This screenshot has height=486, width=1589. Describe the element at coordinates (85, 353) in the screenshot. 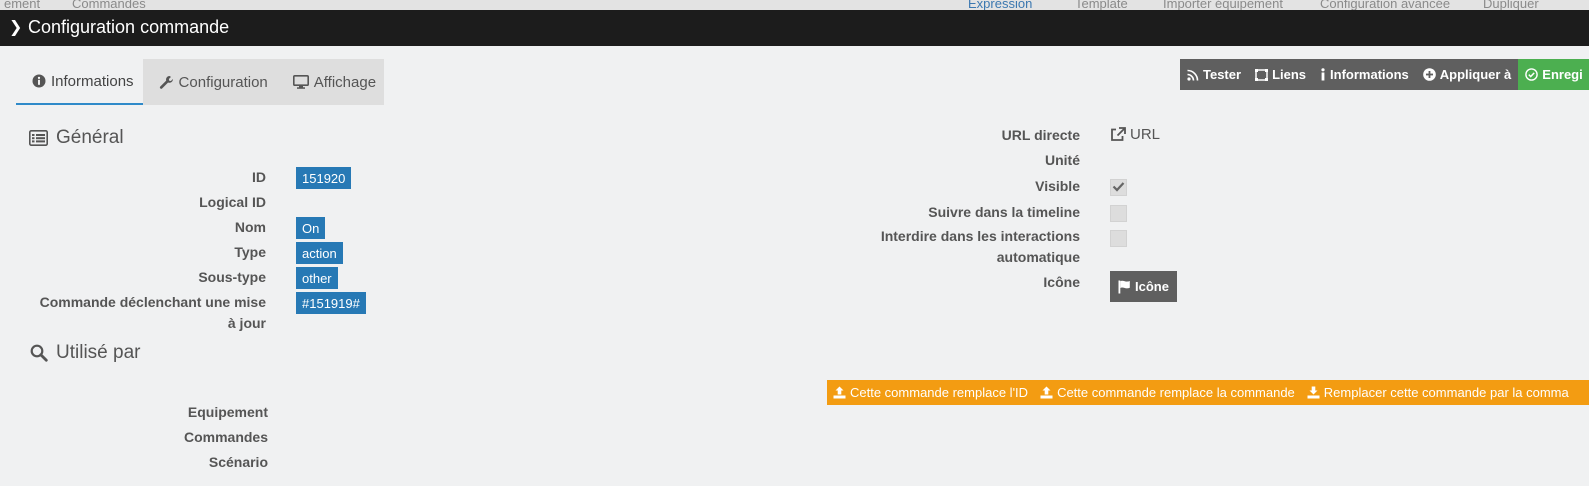

I see `used-by-heading: Utilisé par` at that location.